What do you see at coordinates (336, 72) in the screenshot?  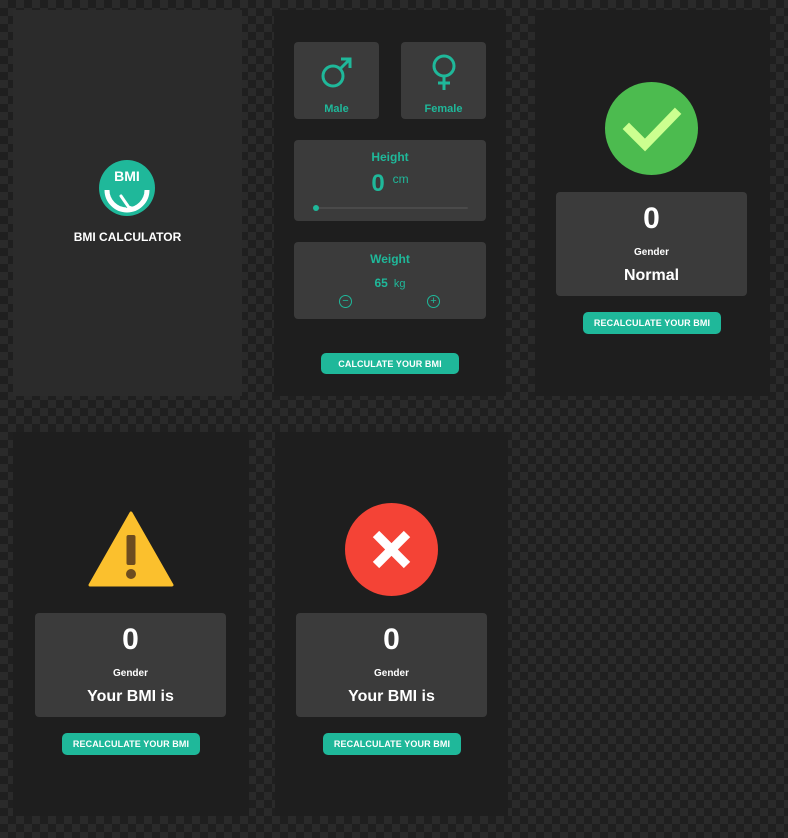 I see `male-symbol-icon` at bounding box center [336, 72].